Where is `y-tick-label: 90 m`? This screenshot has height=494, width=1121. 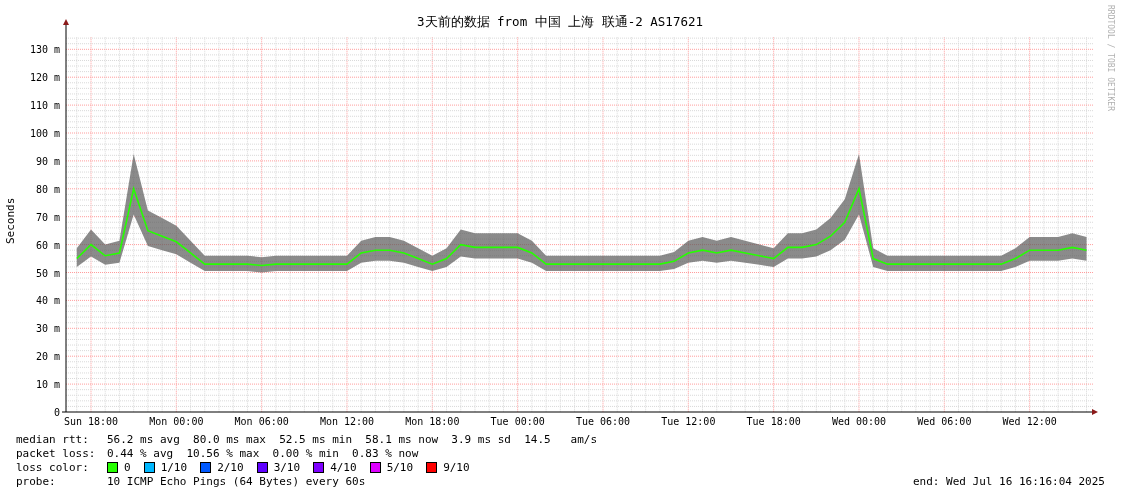
y-tick-label: 90 m is located at coordinates (47, 161).